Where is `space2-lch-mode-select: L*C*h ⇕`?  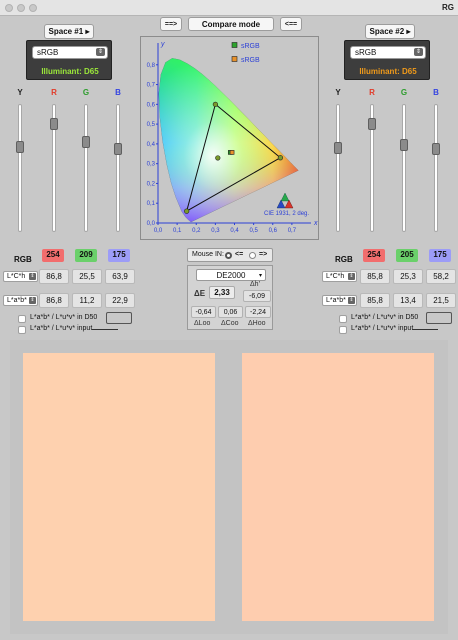 space2-lch-mode-select: L*C*h ⇕ is located at coordinates (339, 276).